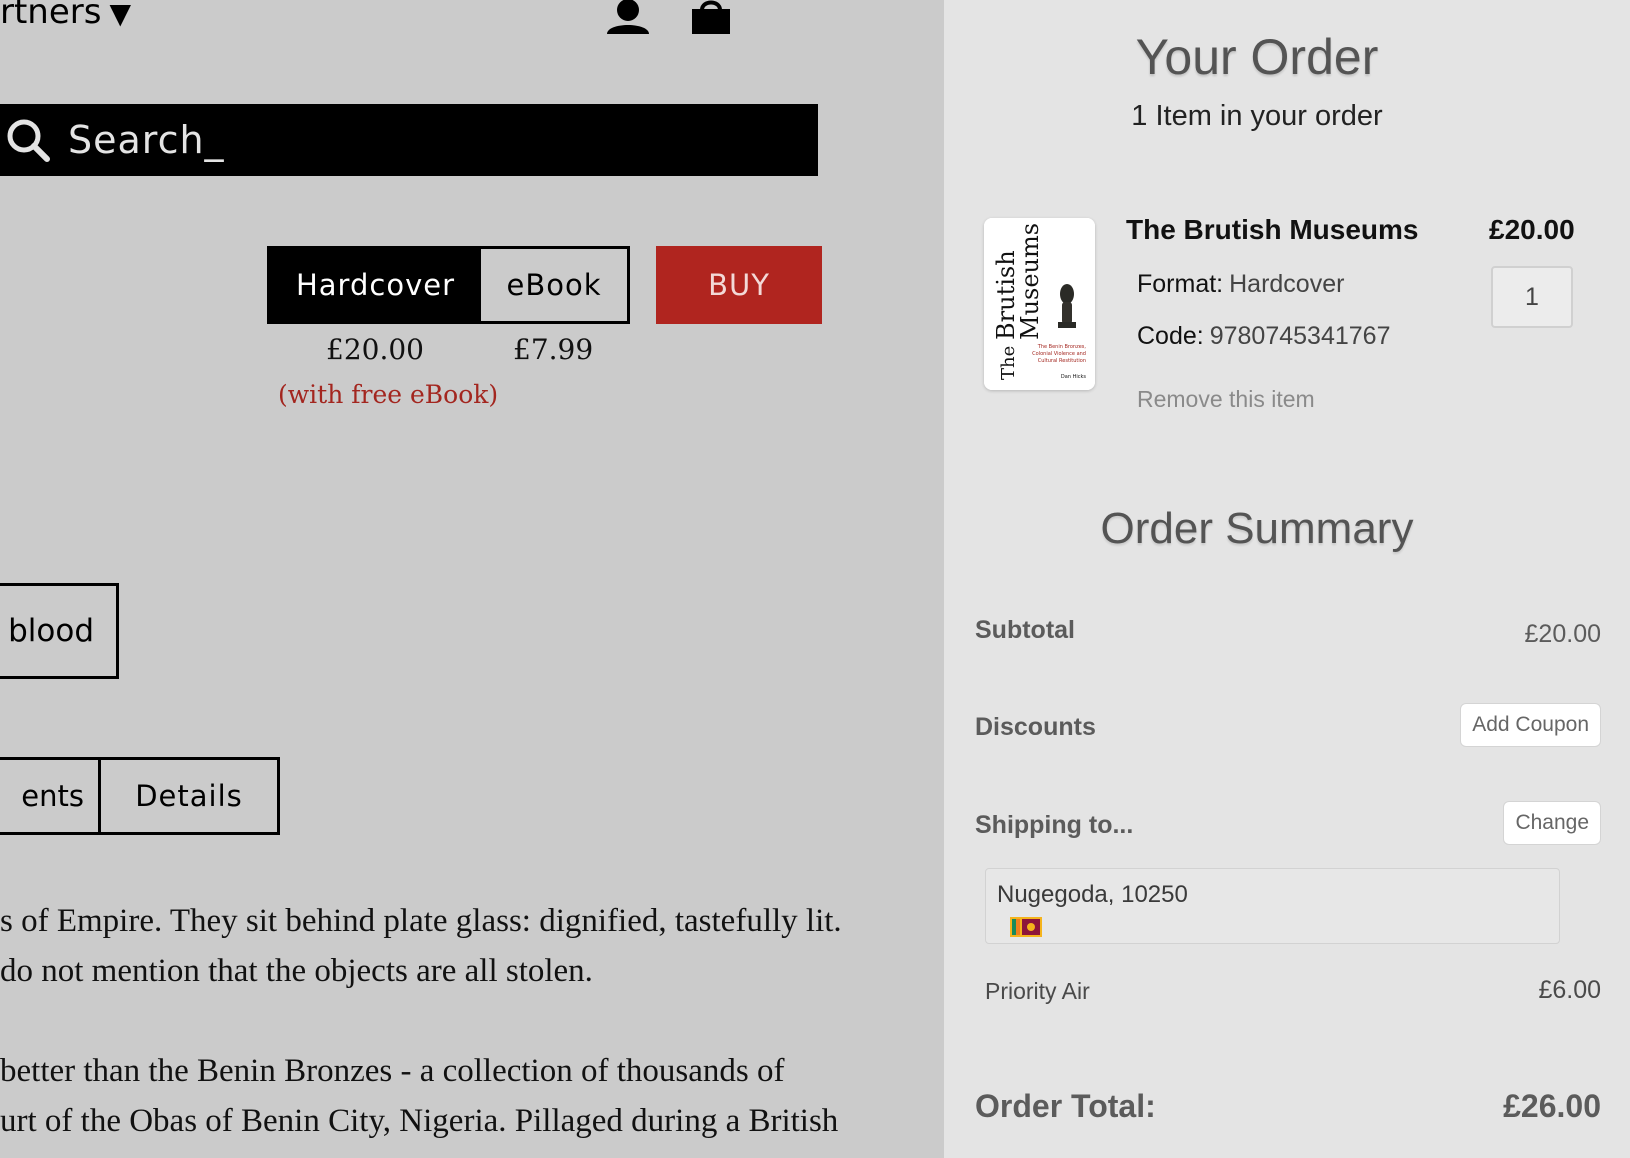  What do you see at coordinates (388, 394) in the screenshot?
I see `hardcover-free-ebook-note: (with free eBook)` at bounding box center [388, 394].